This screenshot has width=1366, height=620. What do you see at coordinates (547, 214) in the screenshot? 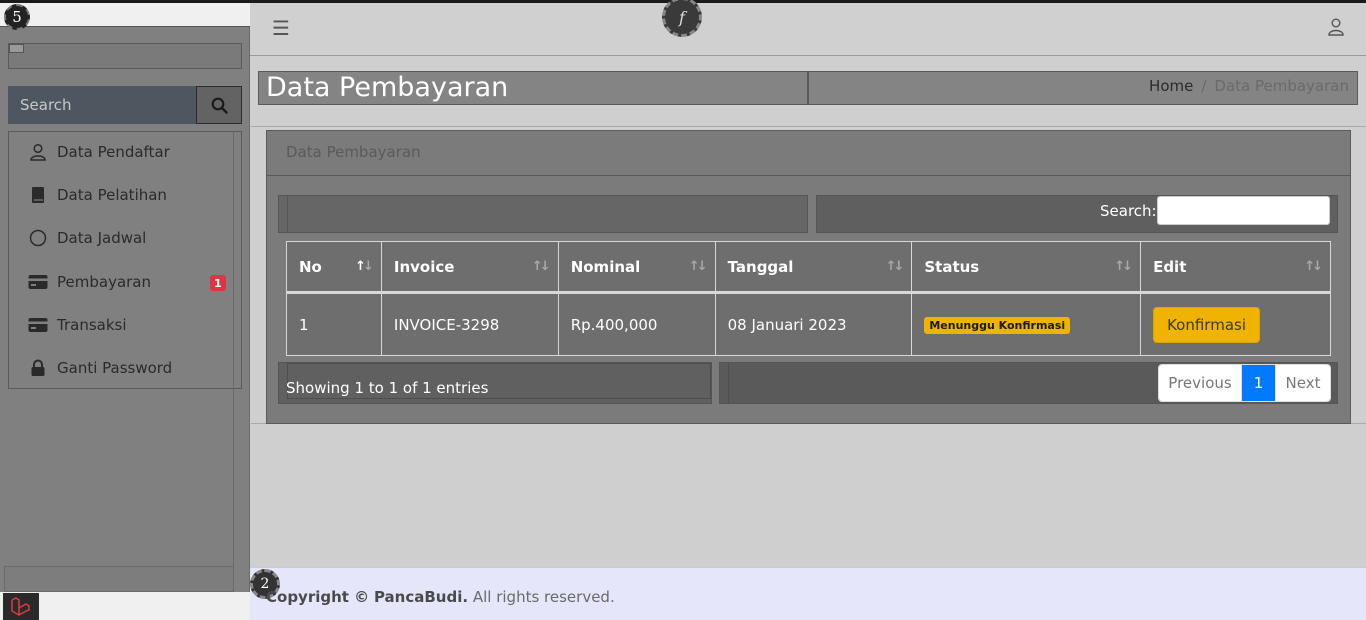
I see `datatable-length-inner` at bounding box center [547, 214].